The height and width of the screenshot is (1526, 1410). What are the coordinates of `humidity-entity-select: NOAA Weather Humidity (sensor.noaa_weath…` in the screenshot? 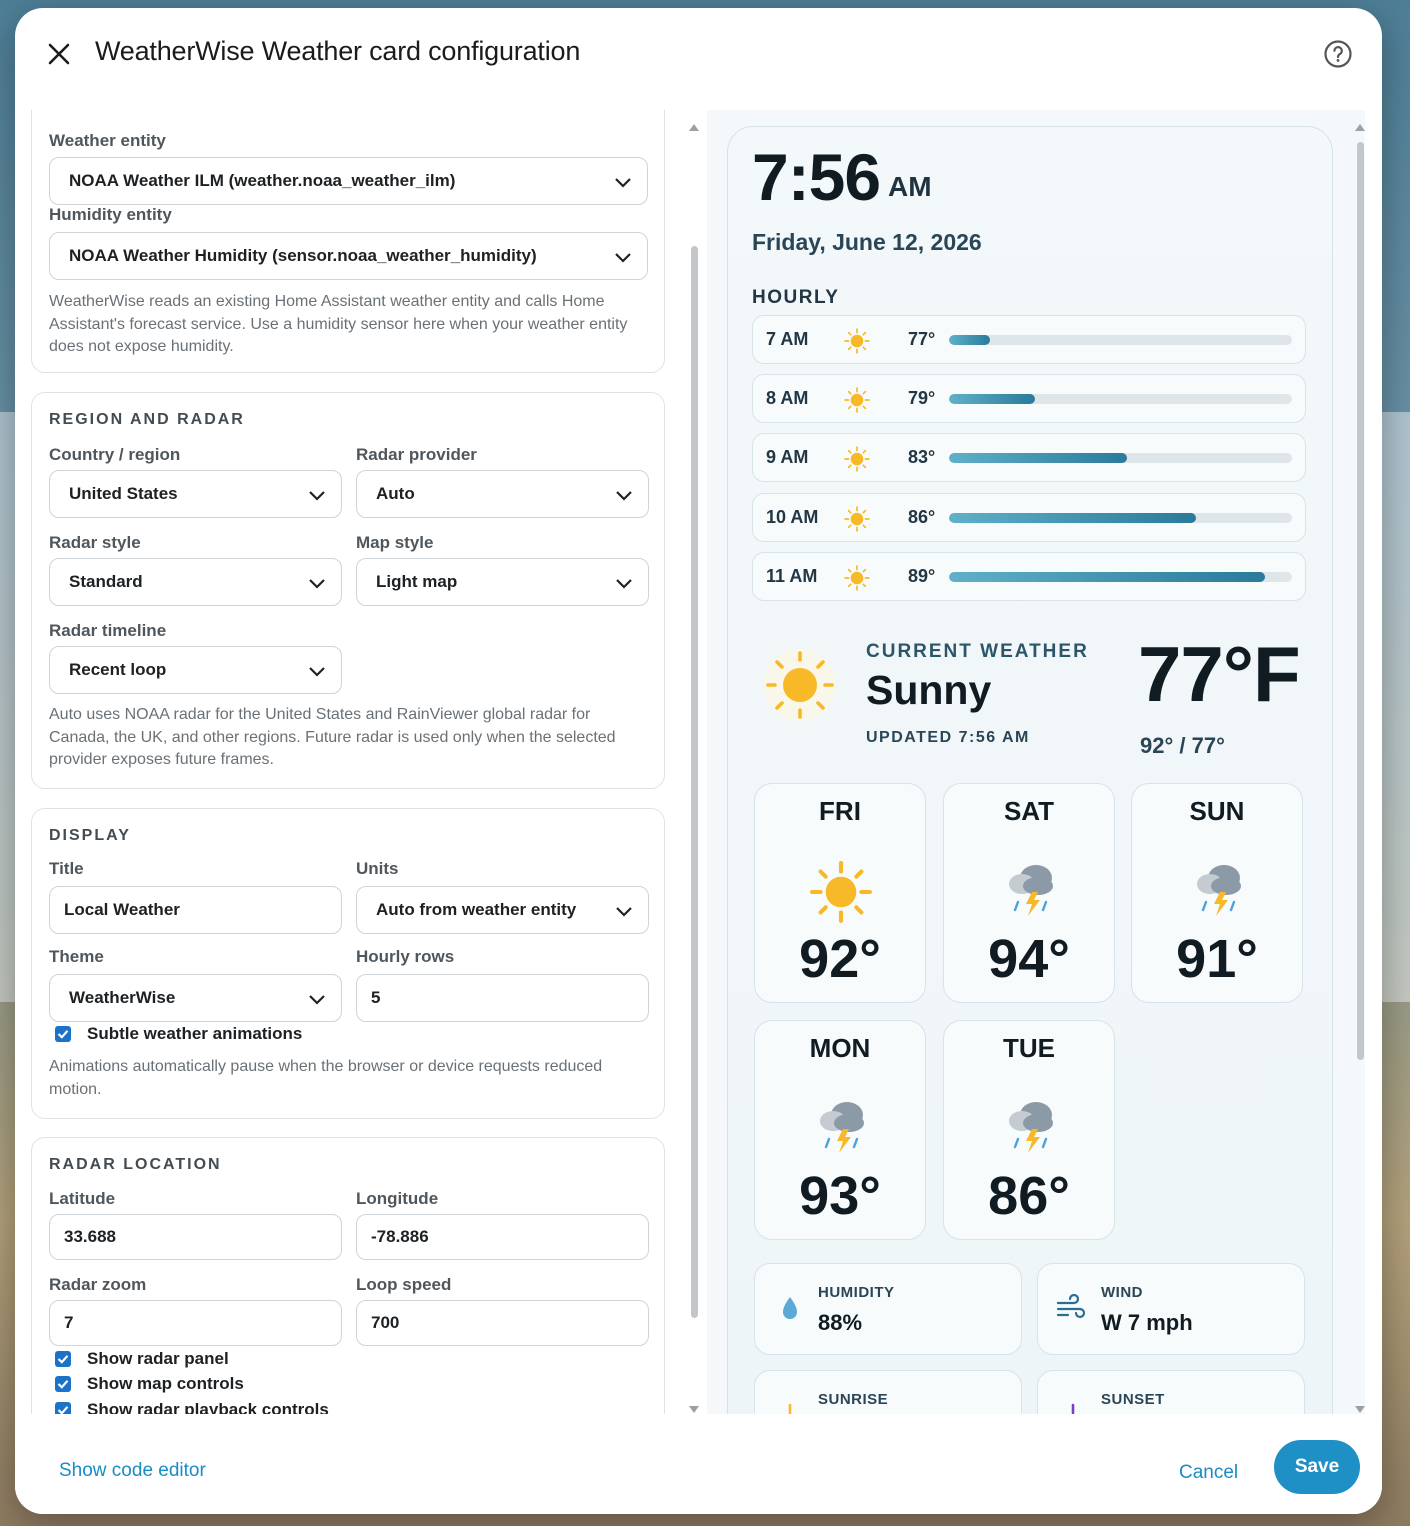 It's located at (348, 256).